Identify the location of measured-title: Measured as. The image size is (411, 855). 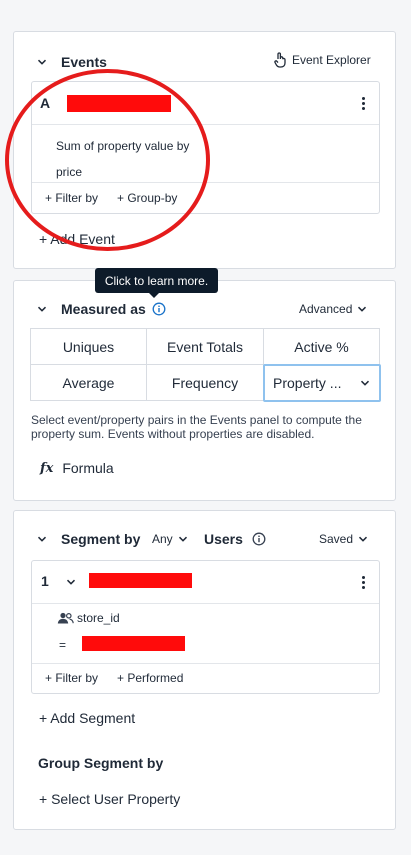
(103, 309).